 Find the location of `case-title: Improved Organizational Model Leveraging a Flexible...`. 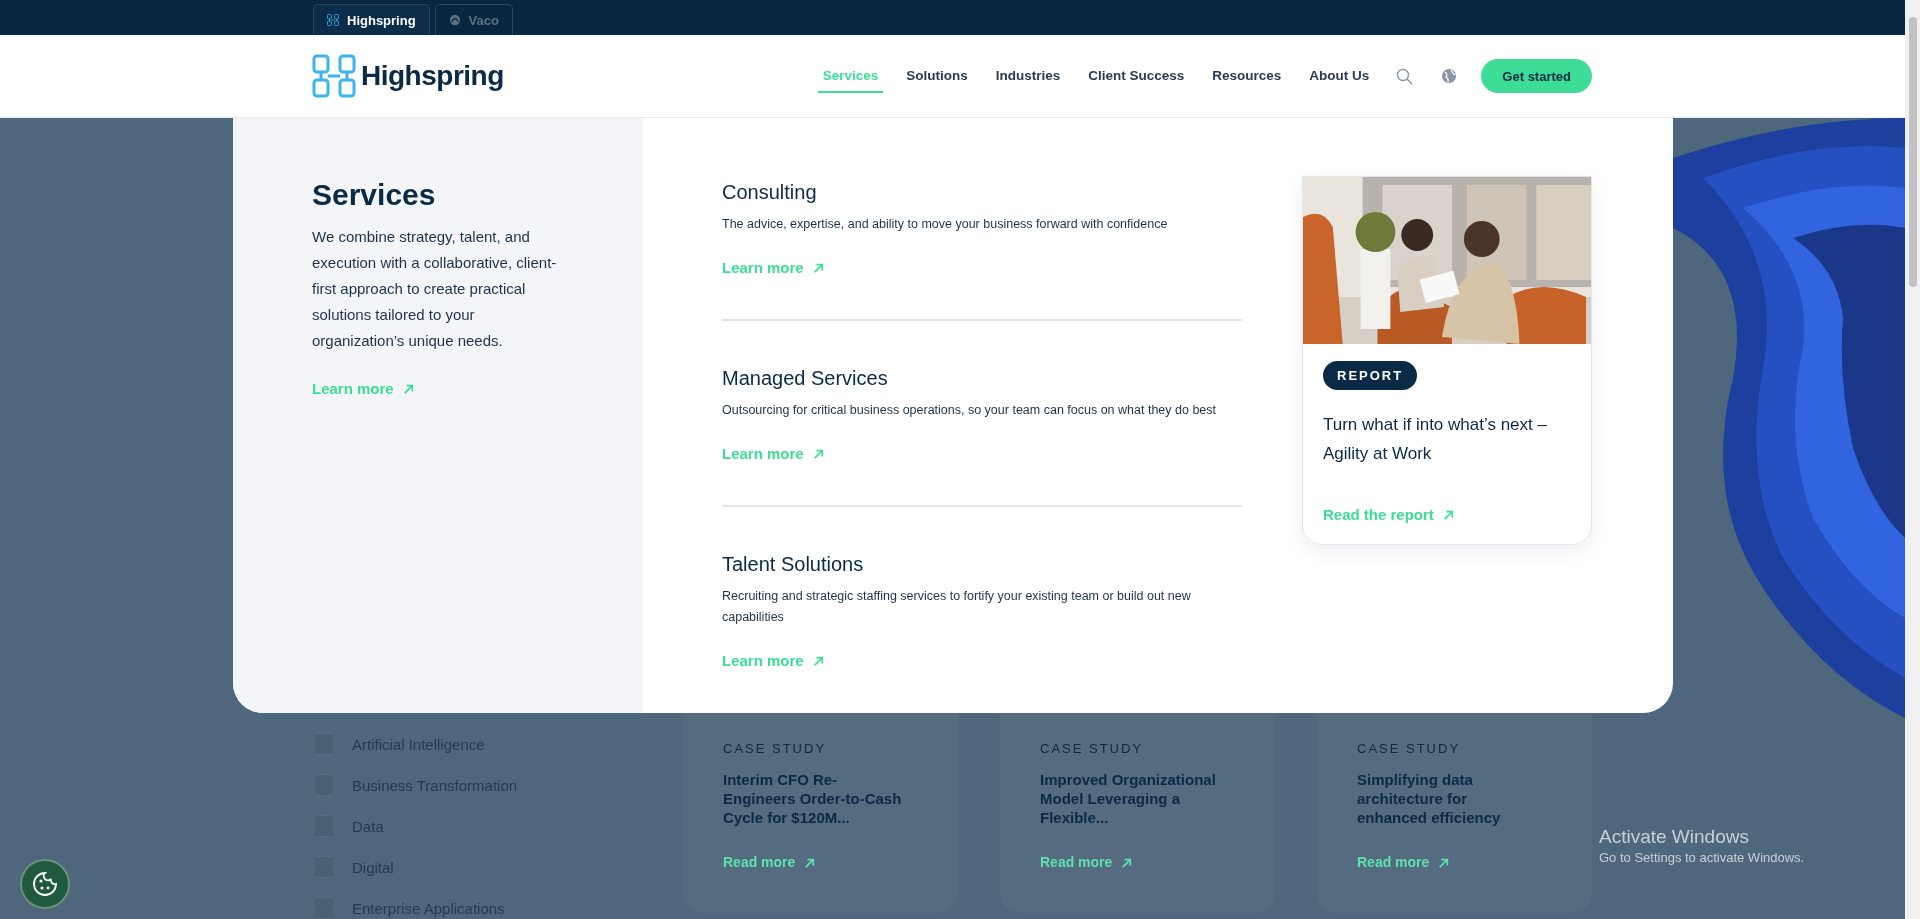

case-title: Improved Organizational Model Leveraging a Flexible... is located at coordinates (1128, 799).